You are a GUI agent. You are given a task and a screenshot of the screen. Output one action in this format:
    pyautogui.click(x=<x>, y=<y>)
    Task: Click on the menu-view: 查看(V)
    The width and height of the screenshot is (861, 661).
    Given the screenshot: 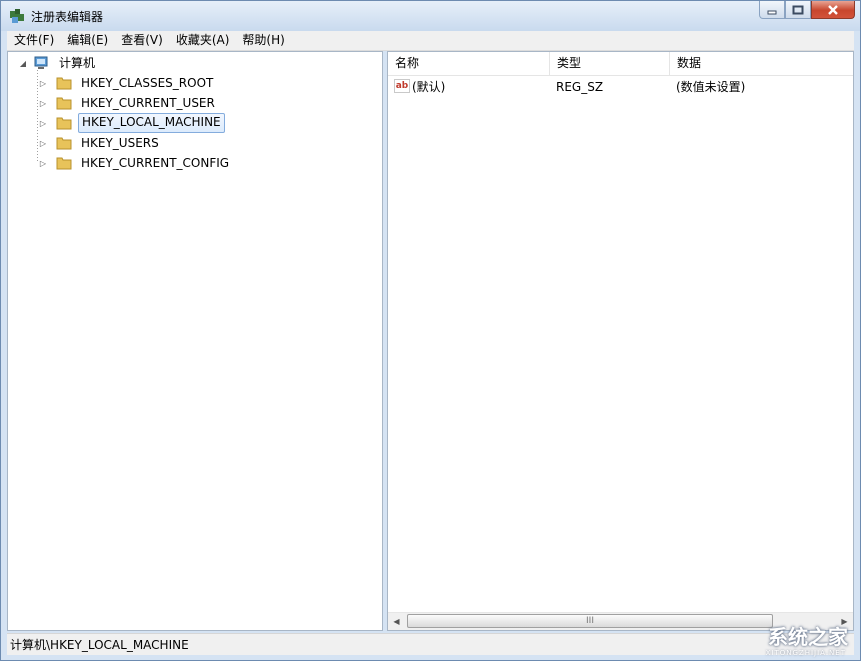 What is the action you would take?
    pyautogui.click(x=141, y=40)
    